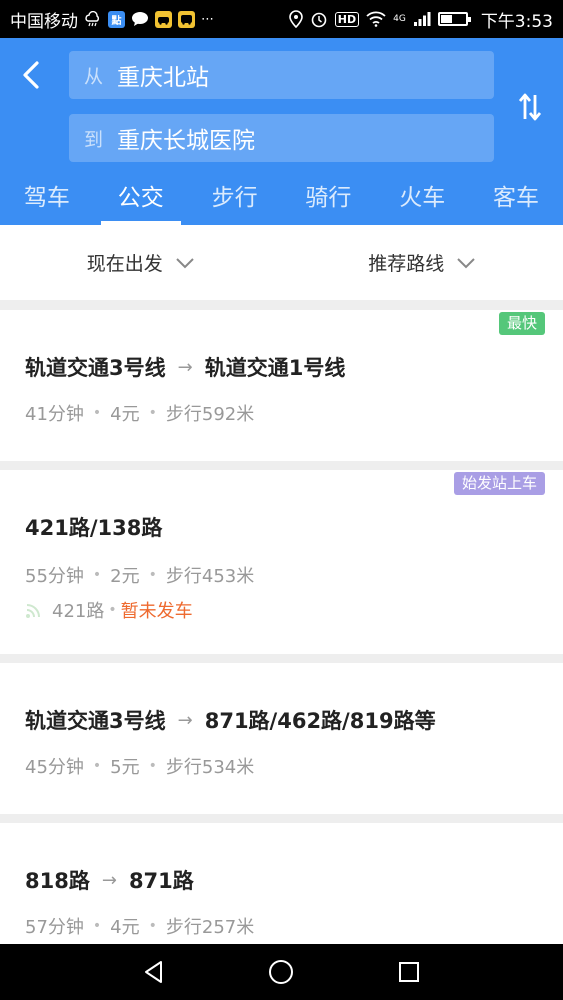 The image size is (563, 1000). I want to click on dianping-app-icon: 點, so click(116, 19).